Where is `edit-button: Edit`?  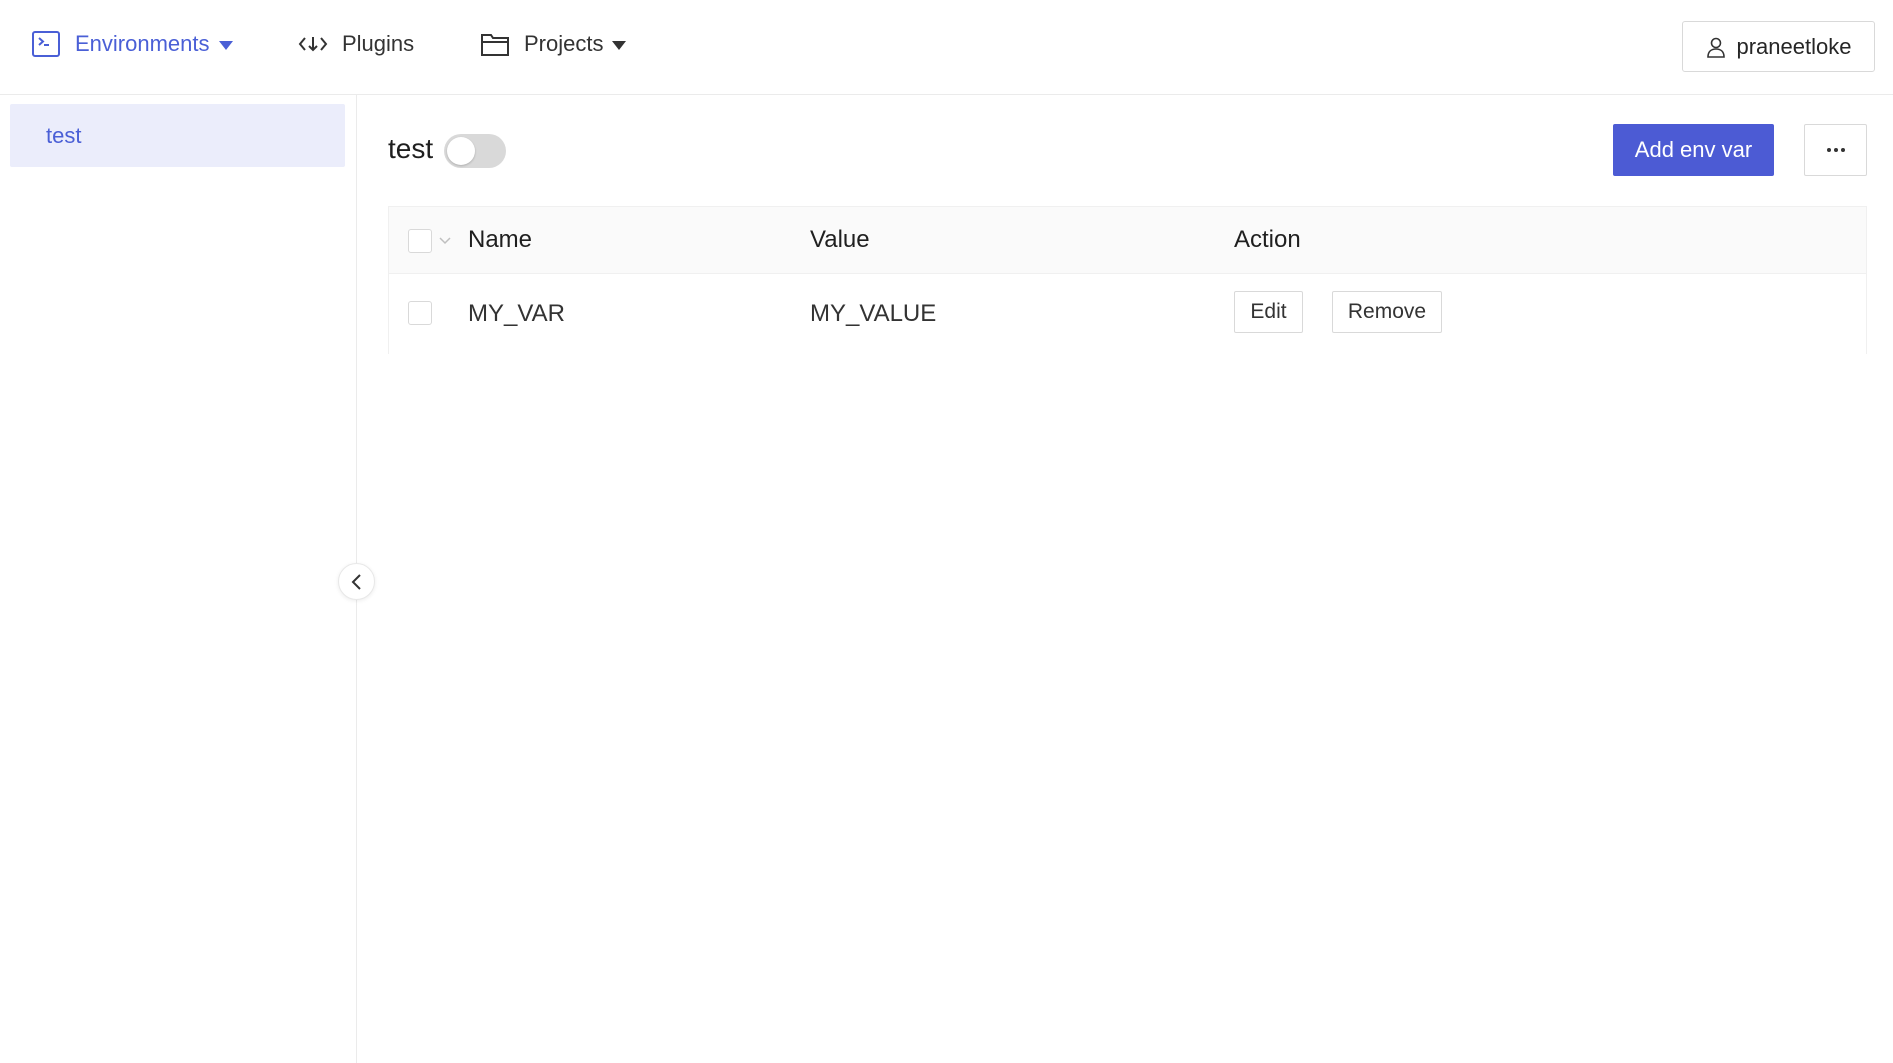 edit-button: Edit is located at coordinates (1268, 312).